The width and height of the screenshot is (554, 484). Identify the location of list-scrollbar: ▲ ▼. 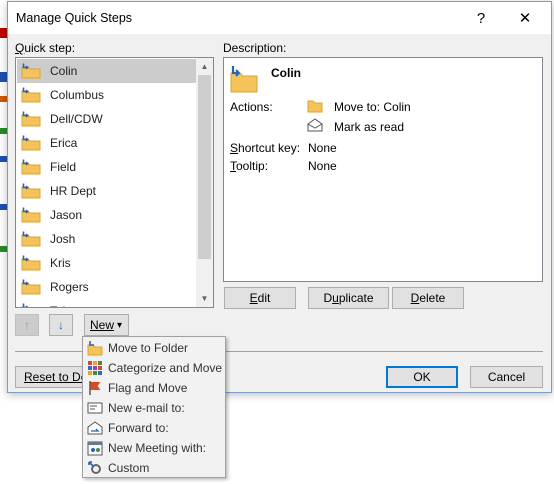
(204, 182).